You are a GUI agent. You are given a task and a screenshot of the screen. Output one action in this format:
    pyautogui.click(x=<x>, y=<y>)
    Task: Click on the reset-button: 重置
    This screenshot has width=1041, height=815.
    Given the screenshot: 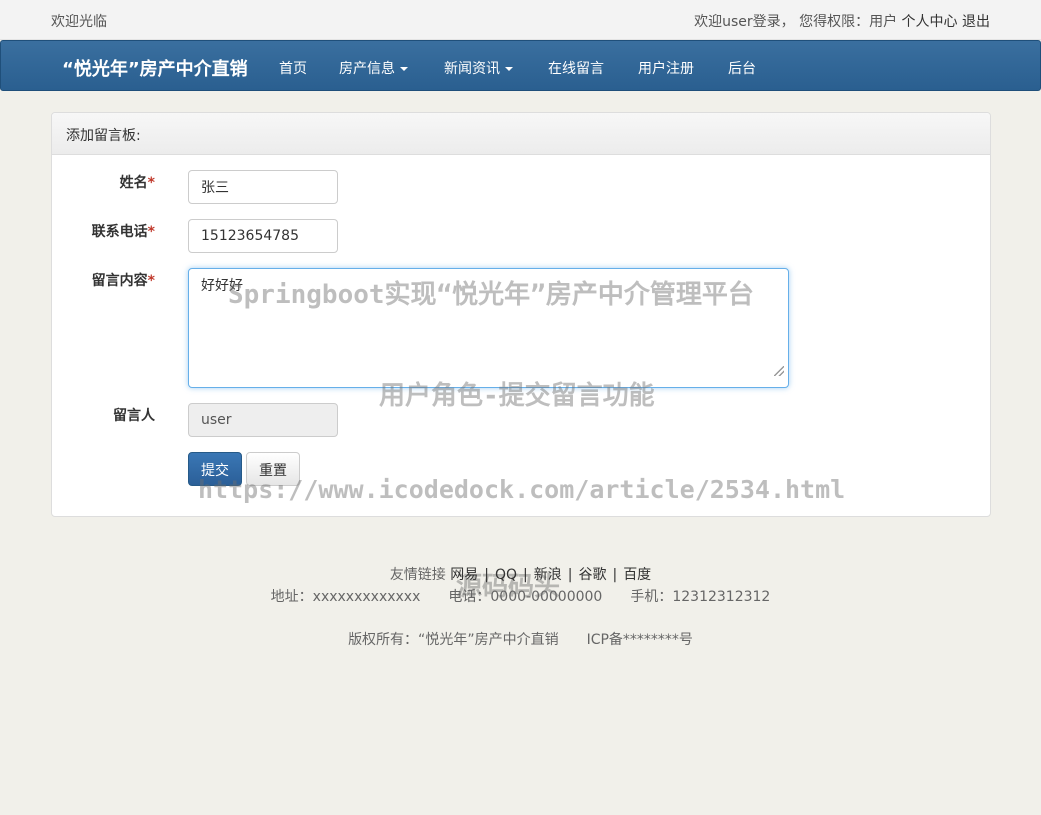 What is the action you would take?
    pyautogui.click(x=273, y=469)
    